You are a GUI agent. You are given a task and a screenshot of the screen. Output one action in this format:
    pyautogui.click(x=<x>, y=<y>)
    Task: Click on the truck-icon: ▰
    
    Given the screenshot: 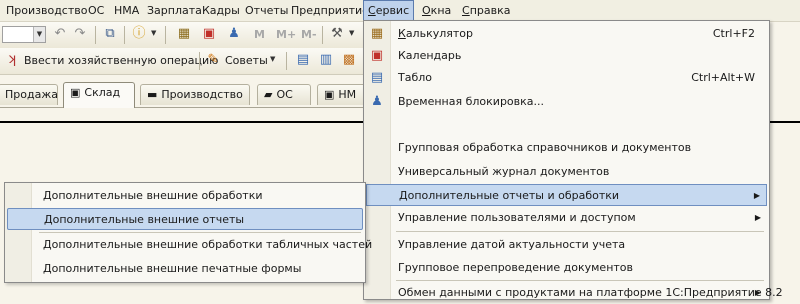 What is the action you would take?
    pyautogui.click(x=268, y=94)
    